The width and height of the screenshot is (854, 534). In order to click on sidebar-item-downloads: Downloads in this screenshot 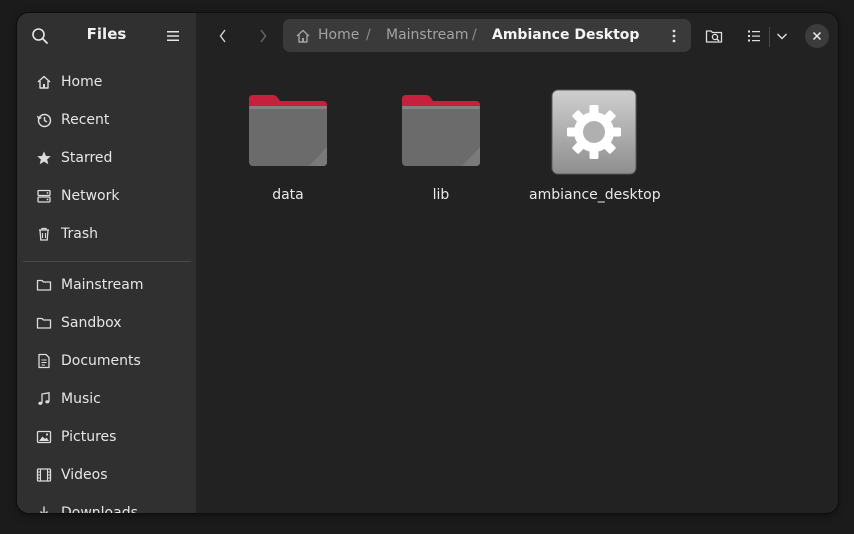, I will do `click(107, 505)`.